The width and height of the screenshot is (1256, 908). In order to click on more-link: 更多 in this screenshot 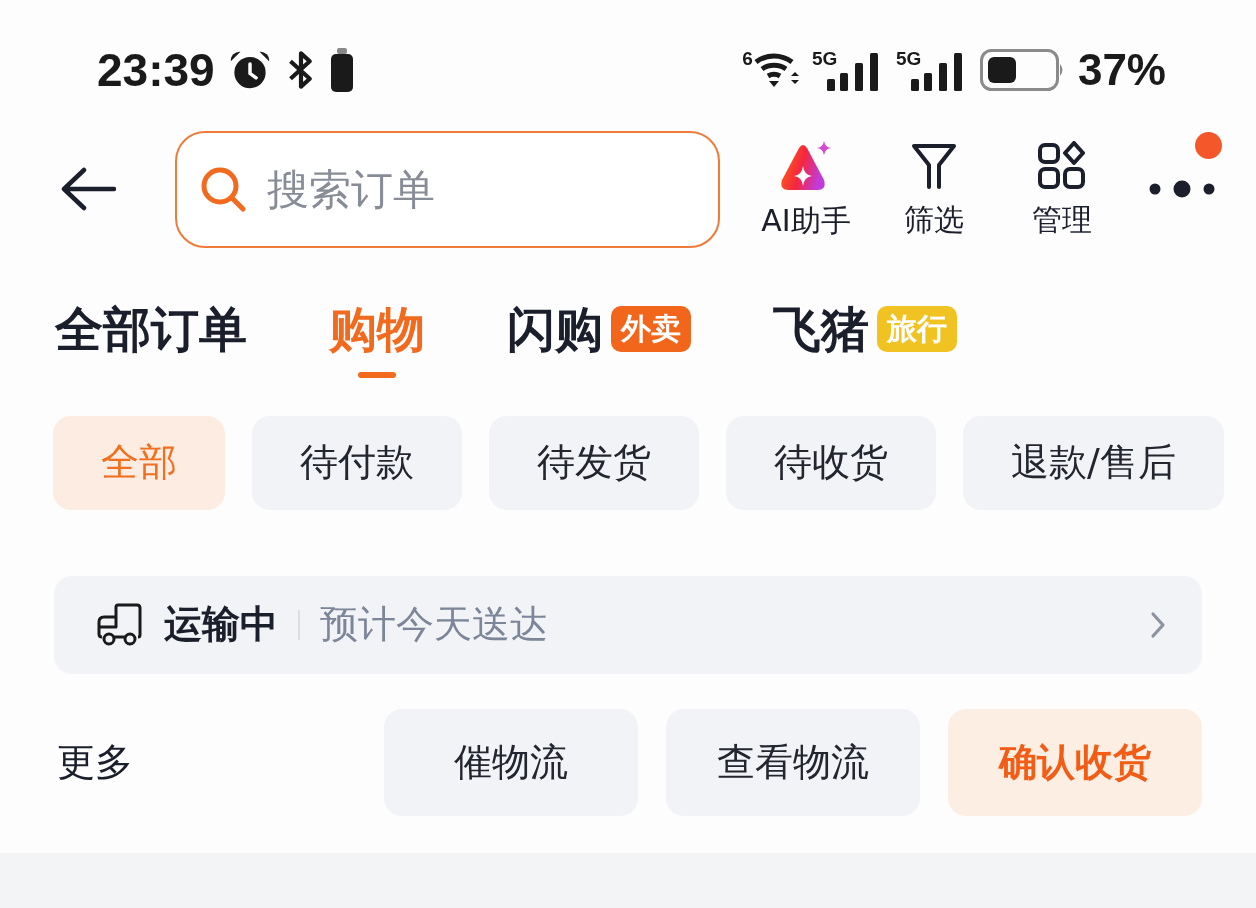, I will do `click(95, 762)`.